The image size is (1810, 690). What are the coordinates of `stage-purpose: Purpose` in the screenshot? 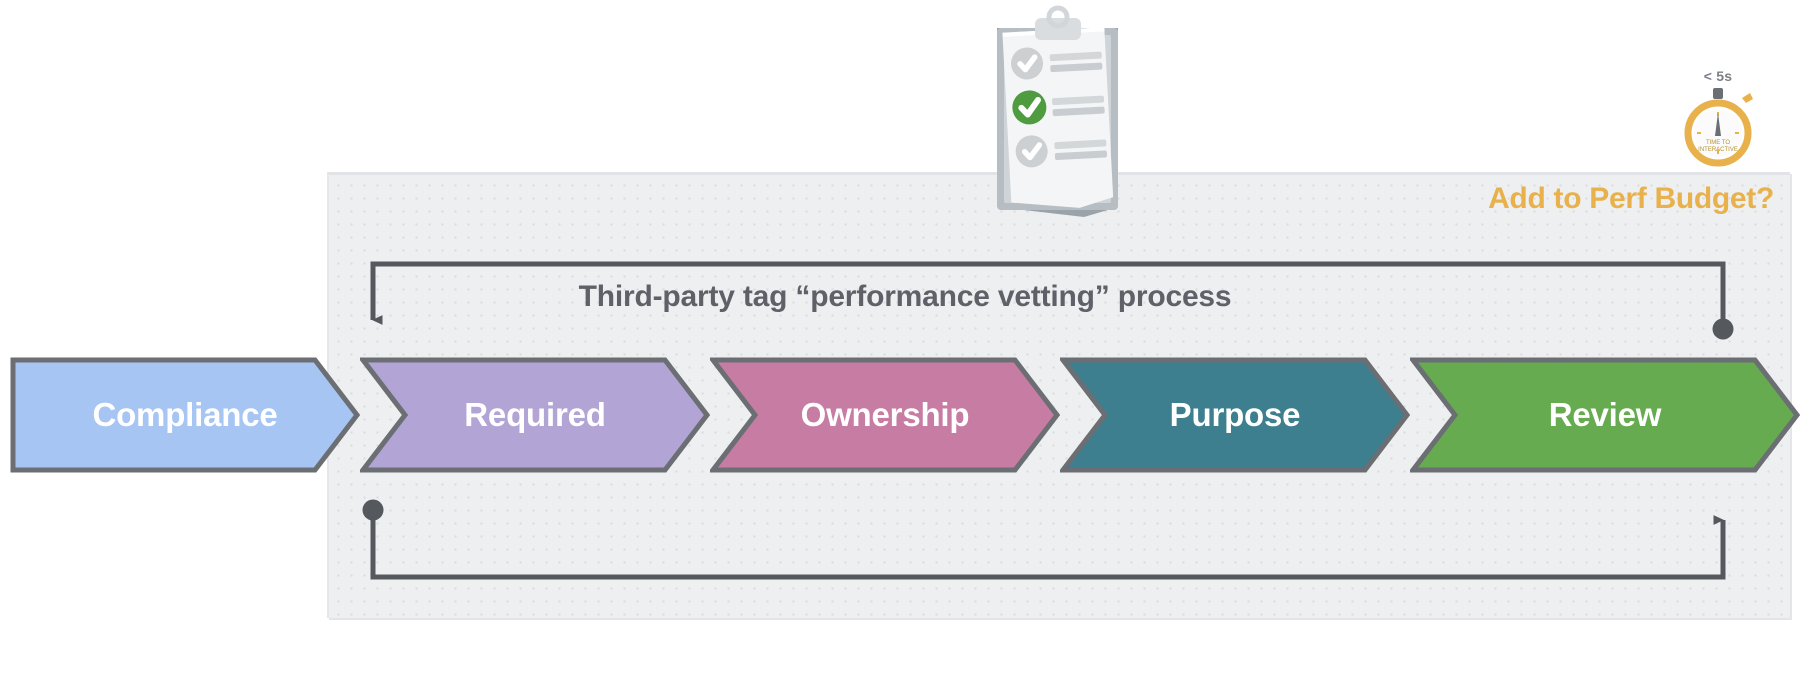 It's located at (1235, 415).